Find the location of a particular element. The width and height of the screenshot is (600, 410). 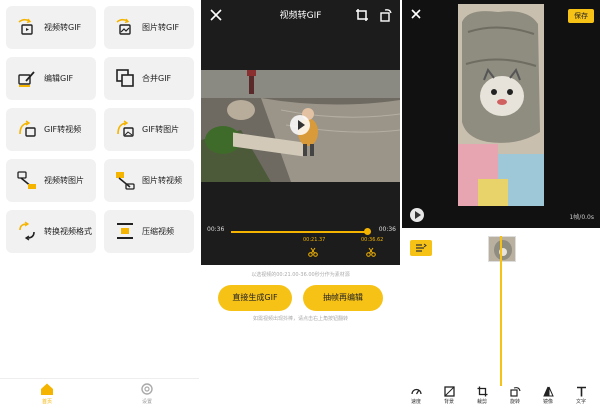

video-to-image-icon is located at coordinates (26, 180).